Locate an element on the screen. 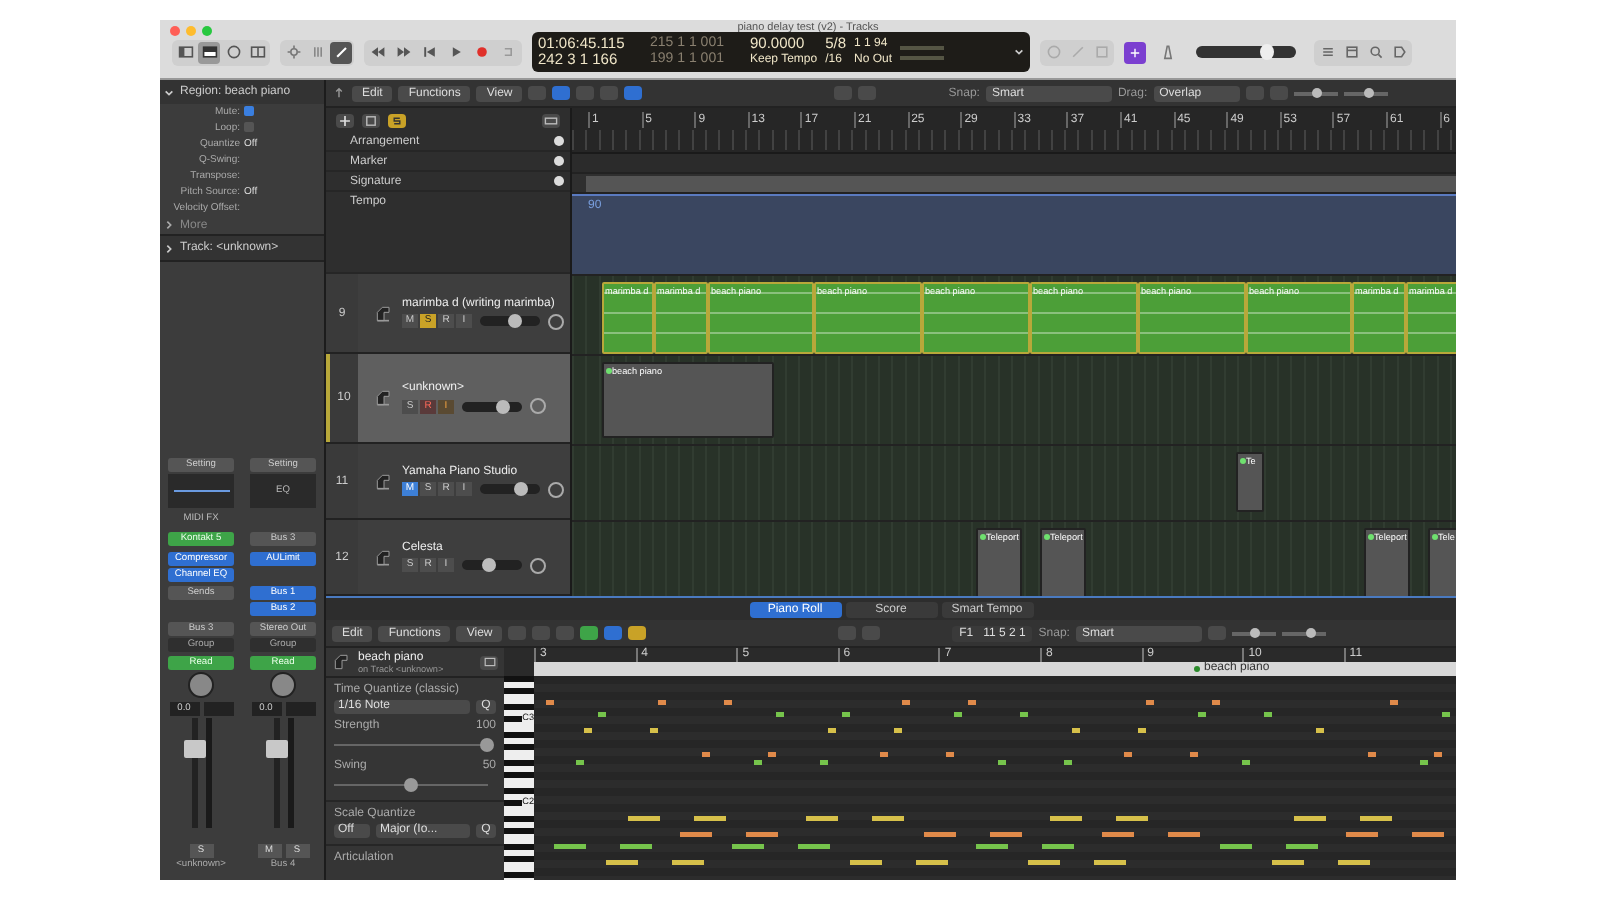 This screenshot has width=1618, height=898. calendar-icon is located at coordinates (1351, 52).